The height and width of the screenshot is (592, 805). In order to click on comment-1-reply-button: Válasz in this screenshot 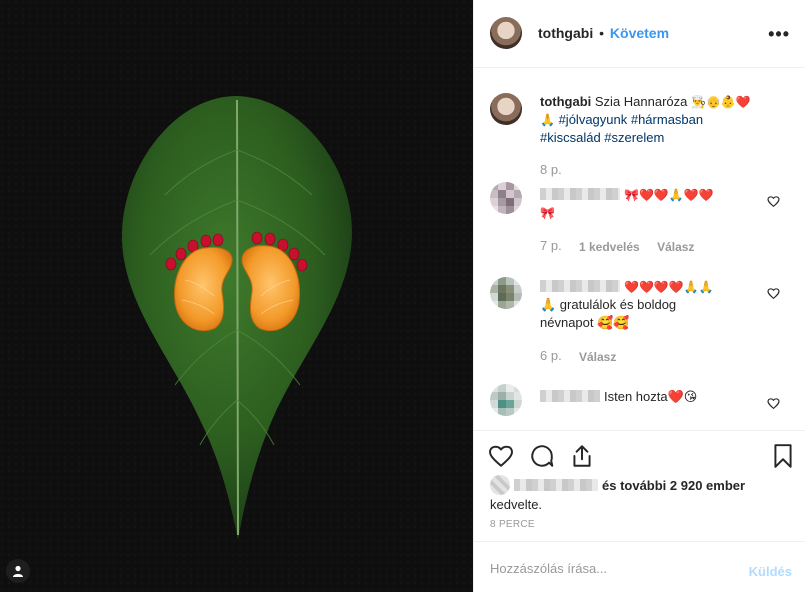, I will do `click(675, 247)`.